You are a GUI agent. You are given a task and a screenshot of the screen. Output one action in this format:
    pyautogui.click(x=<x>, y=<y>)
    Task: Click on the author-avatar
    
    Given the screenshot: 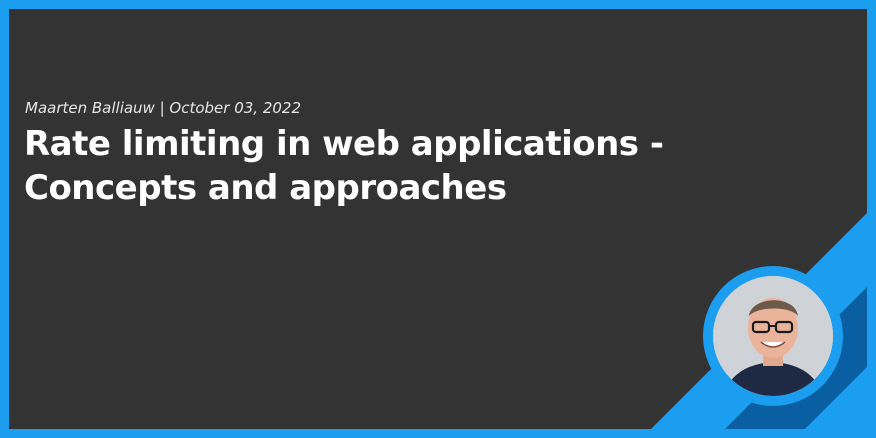 What is the action you would take?
    pyautogui.click(x=773, y=336)
    